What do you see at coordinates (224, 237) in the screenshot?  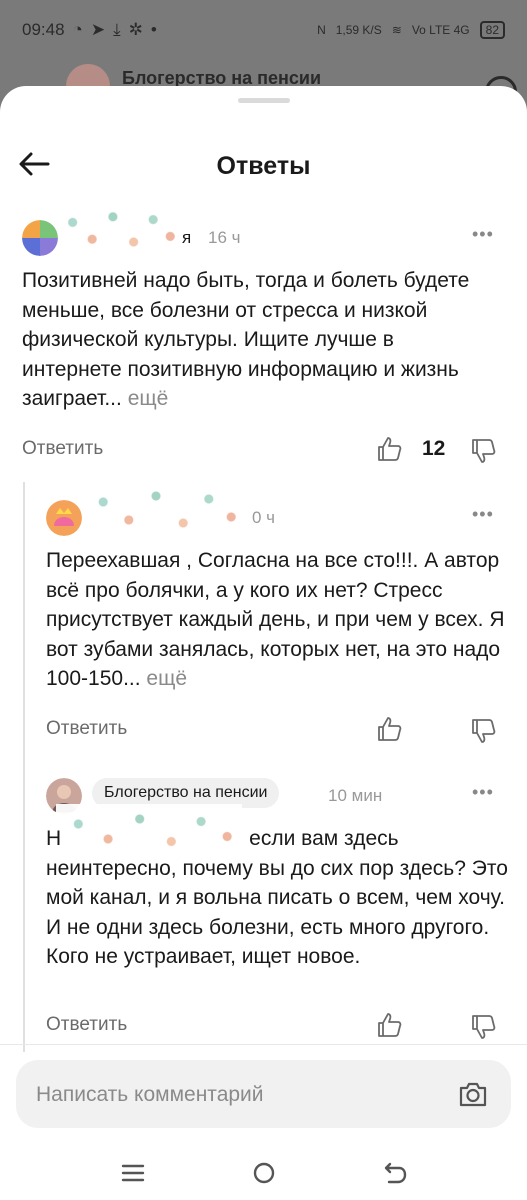 I see `comment-time: 16 ч` at bounding box center [224, 237].